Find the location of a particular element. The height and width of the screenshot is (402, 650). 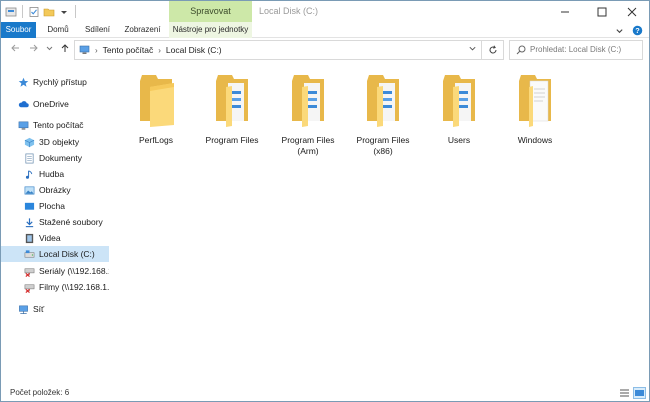

sidebar-item-label: Dokumenty is located at coordinates (60, 158).